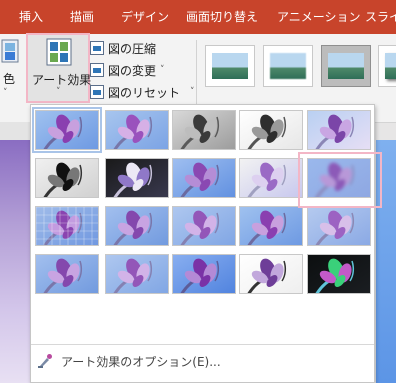 Image resolution: width=396 pixels, height=383 pixels. Describe the element at coordinates (59, 52) in the screenshot. I see `art-effects-icon` at that location.